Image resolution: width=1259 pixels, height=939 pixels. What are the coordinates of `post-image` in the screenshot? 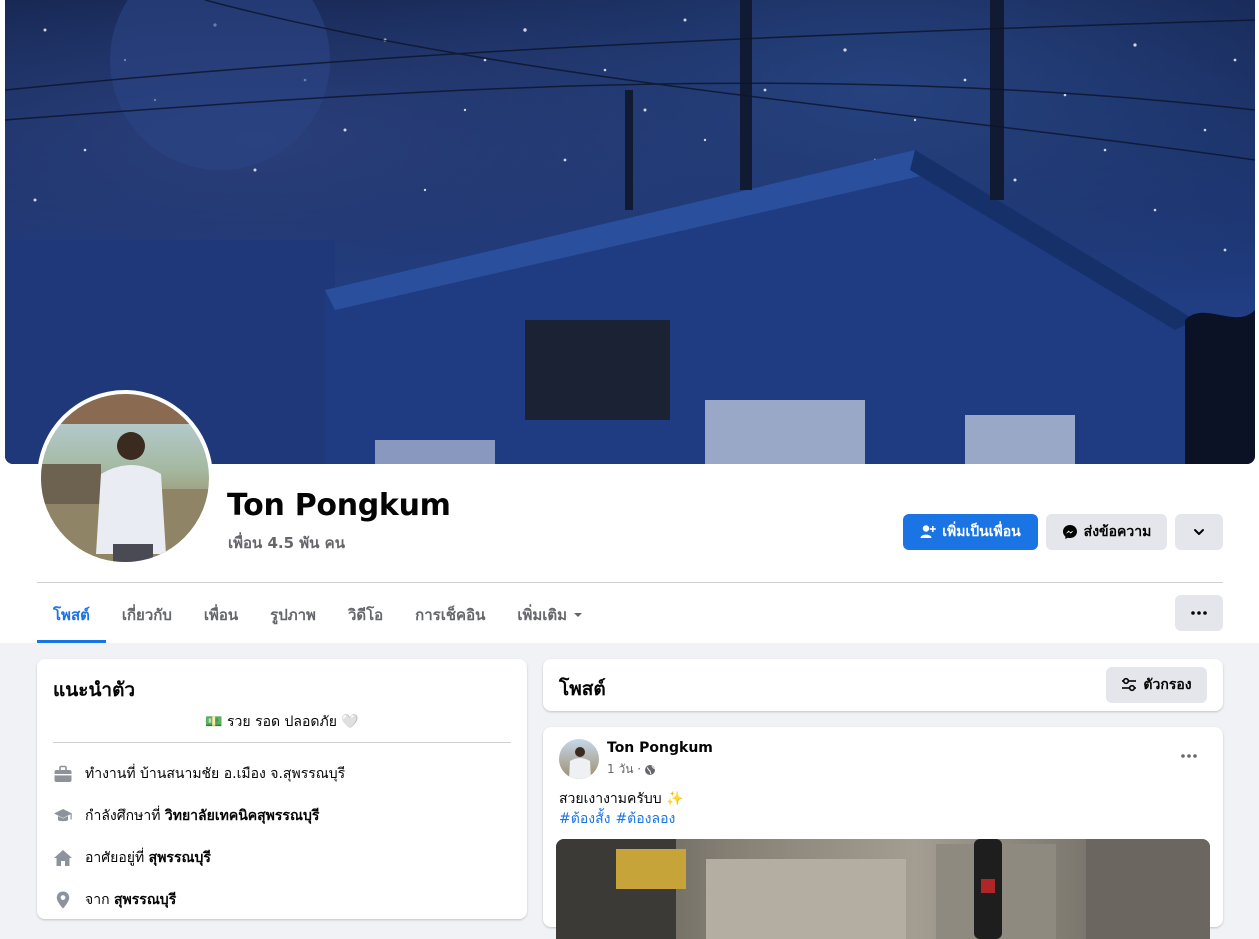 It's located at (883, 889).